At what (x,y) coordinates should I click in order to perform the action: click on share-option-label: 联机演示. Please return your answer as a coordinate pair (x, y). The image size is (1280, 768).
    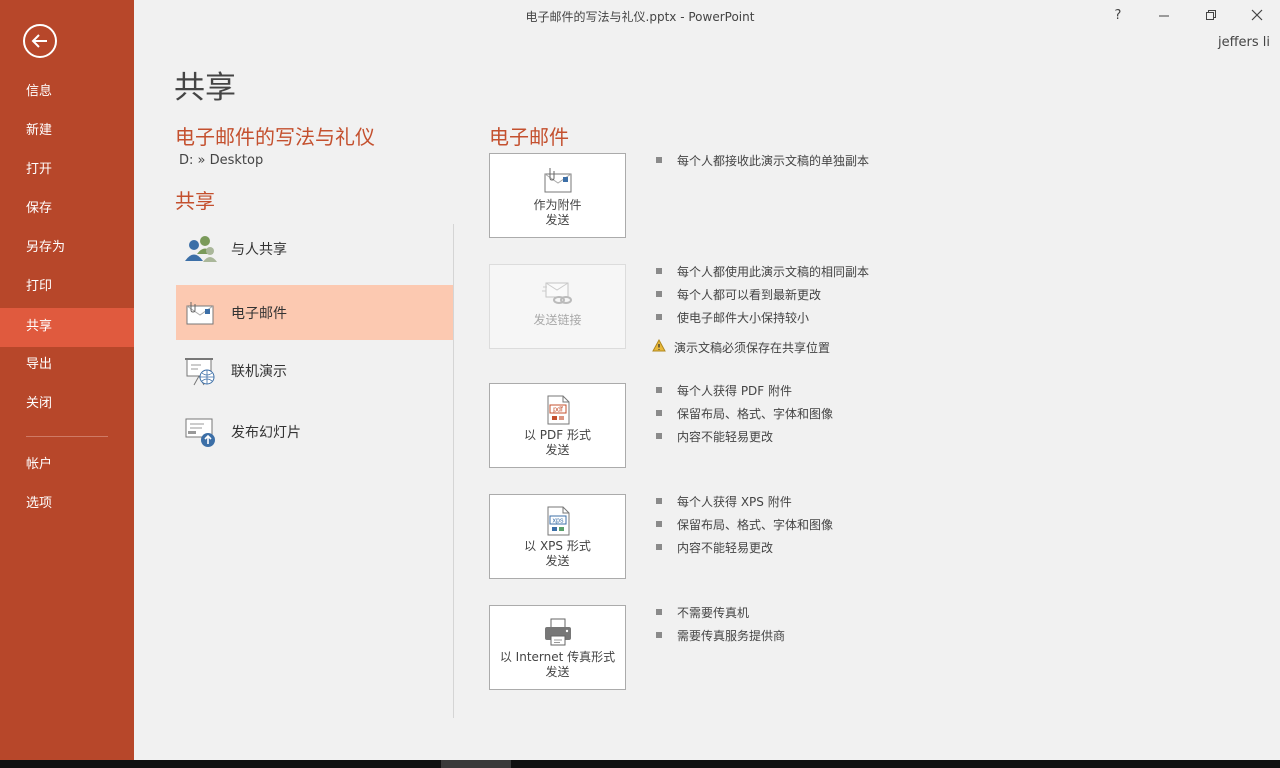
    Looking at the image, I should click on (259, 372).